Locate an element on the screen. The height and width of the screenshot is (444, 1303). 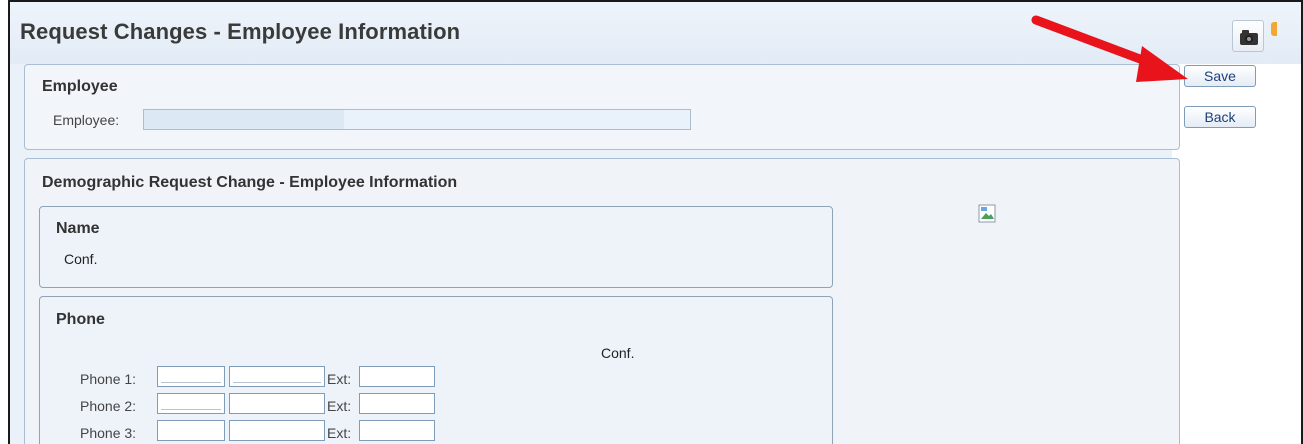
phone-2-area-input is located at coordinates (191, 403).